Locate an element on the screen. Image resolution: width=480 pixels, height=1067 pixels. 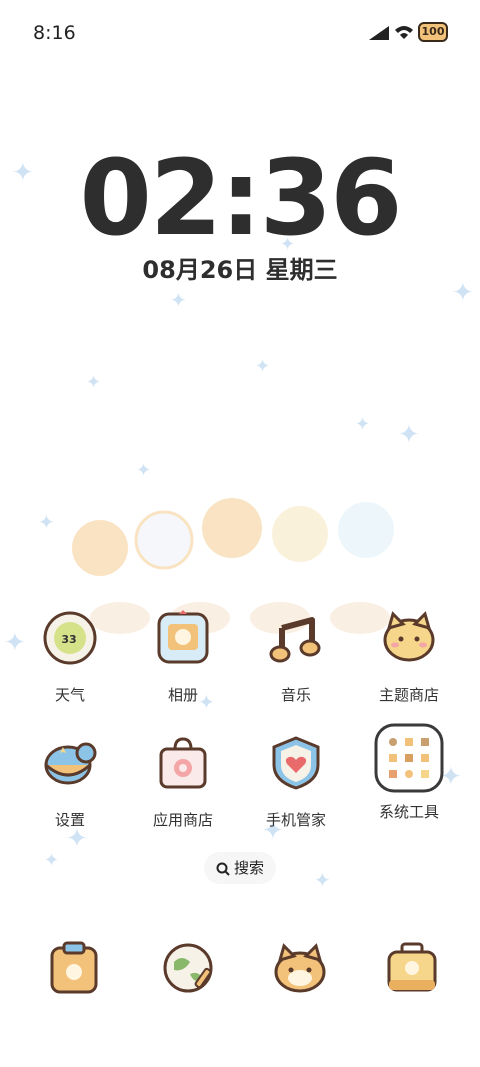
app-label: 设置 is located at coordinates (69, 820).